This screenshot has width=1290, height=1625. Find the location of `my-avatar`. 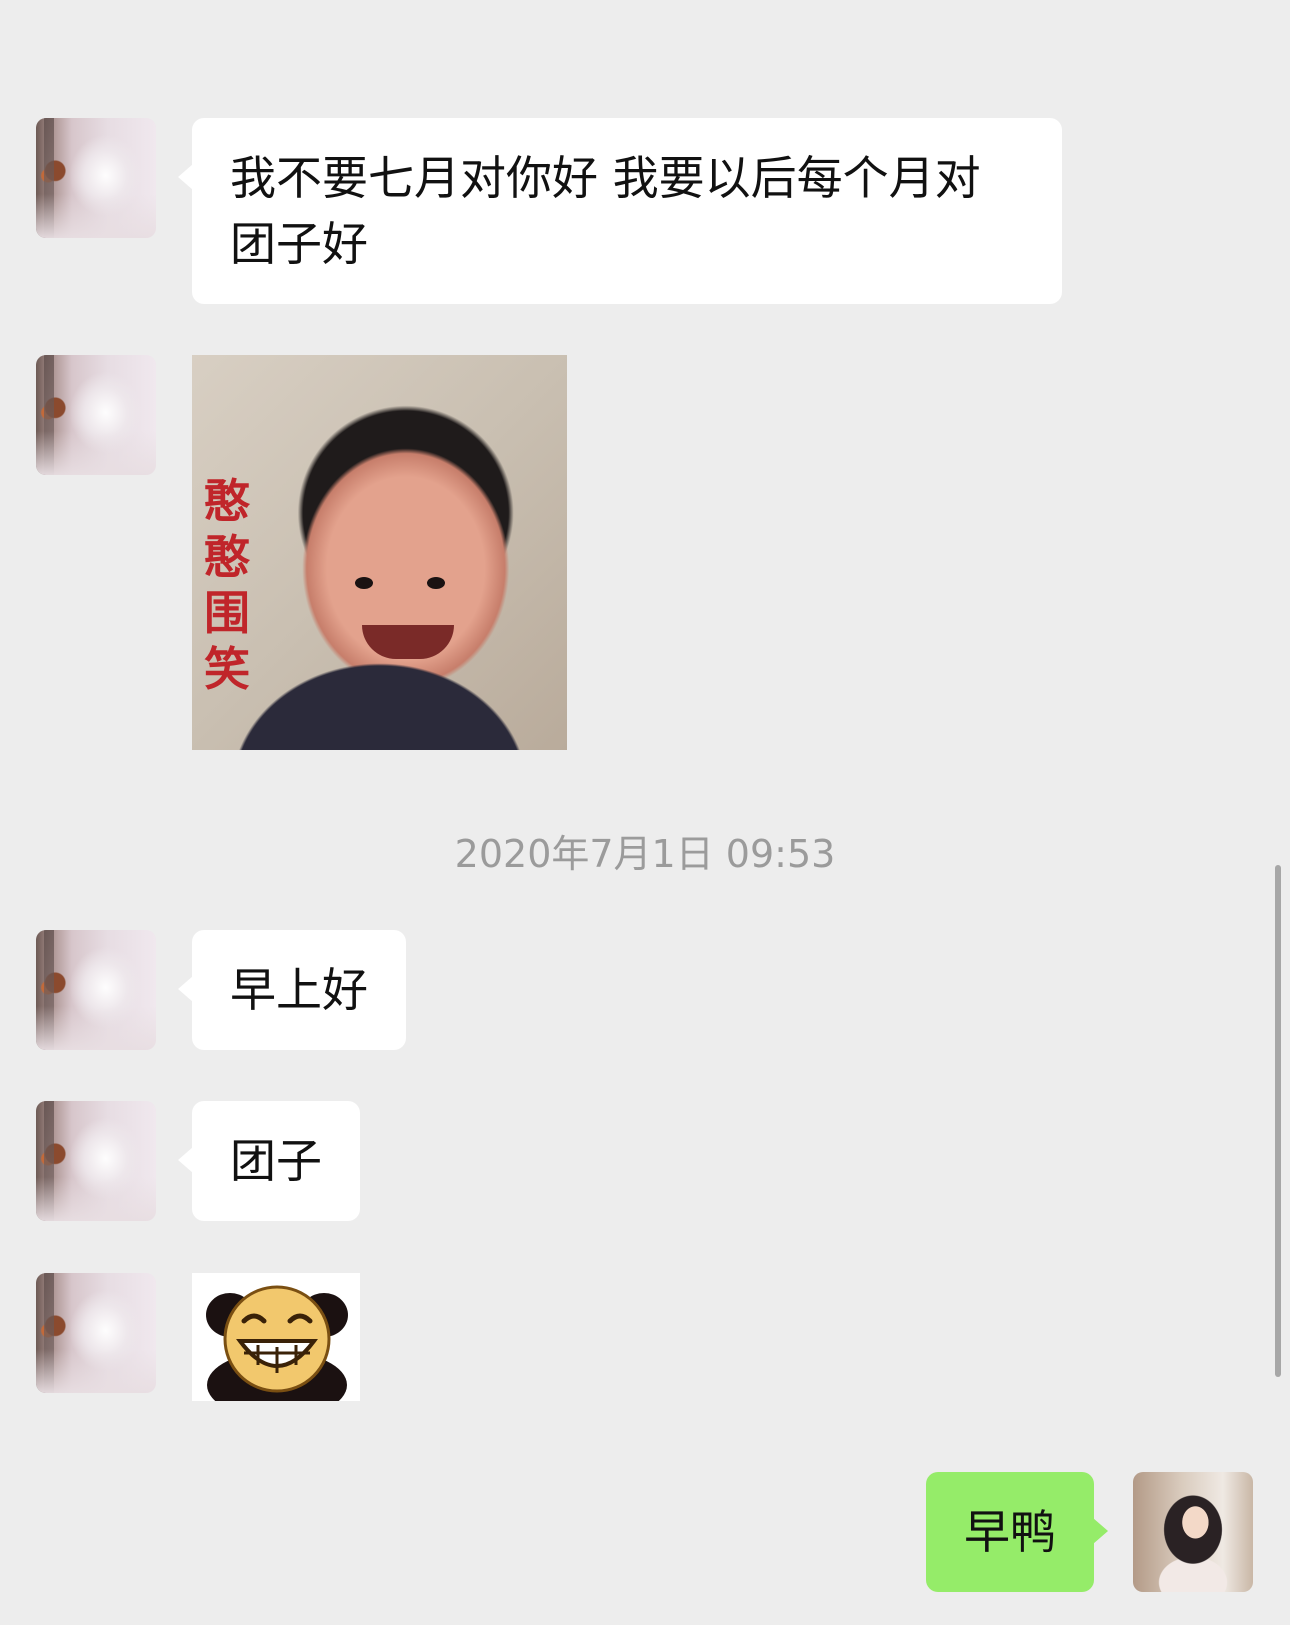

my-avatar is located at coordinates (1193, 1532).